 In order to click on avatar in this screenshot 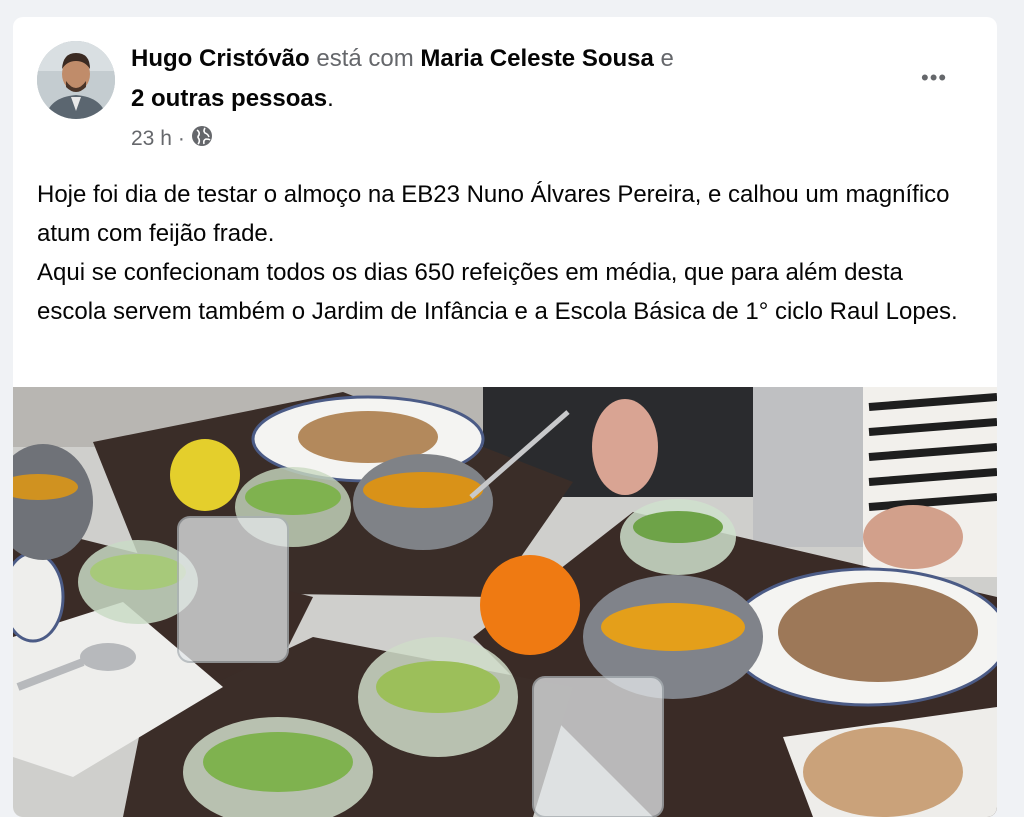, I will do `click(76, 80)`.